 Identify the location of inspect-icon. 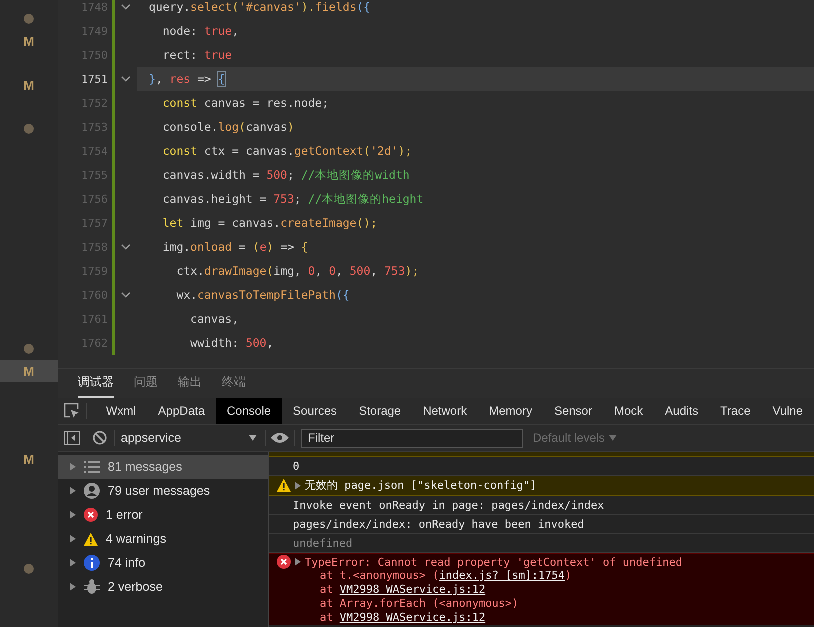
(72, 411).